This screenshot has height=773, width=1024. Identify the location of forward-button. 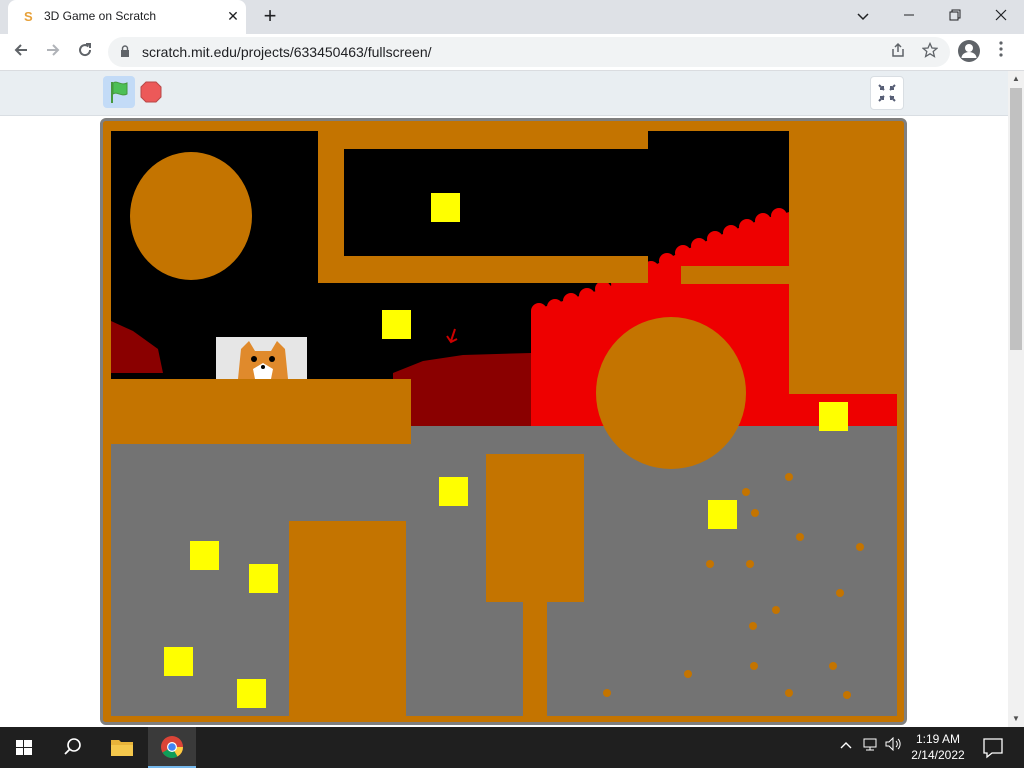
(53, 52).